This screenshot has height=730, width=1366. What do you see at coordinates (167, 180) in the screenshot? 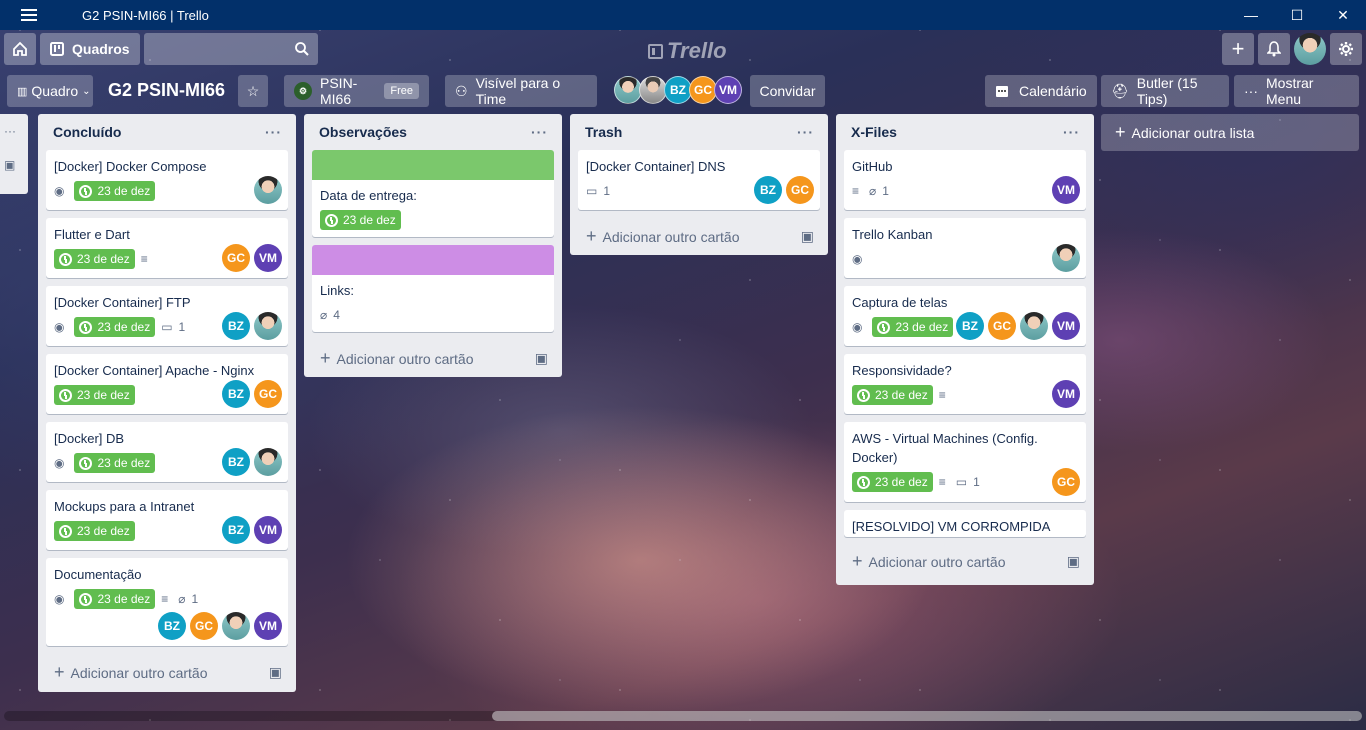
I see `card: [Docker] Docker Compose ◉ 23 de dez` at bounding box center [167, 180].